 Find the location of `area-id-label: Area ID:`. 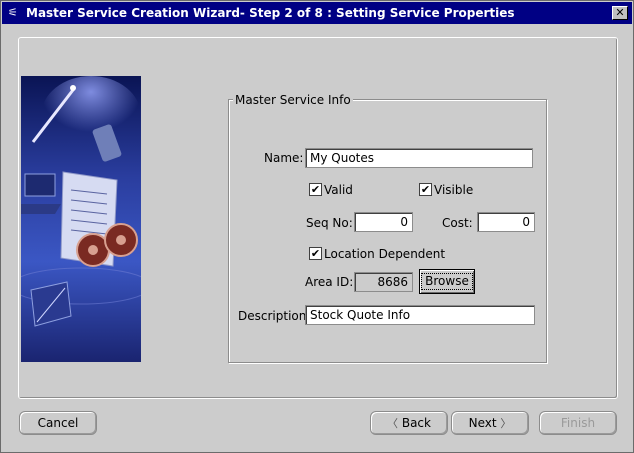

area-id-label: Area ID: is located at coordinates (329, 282).